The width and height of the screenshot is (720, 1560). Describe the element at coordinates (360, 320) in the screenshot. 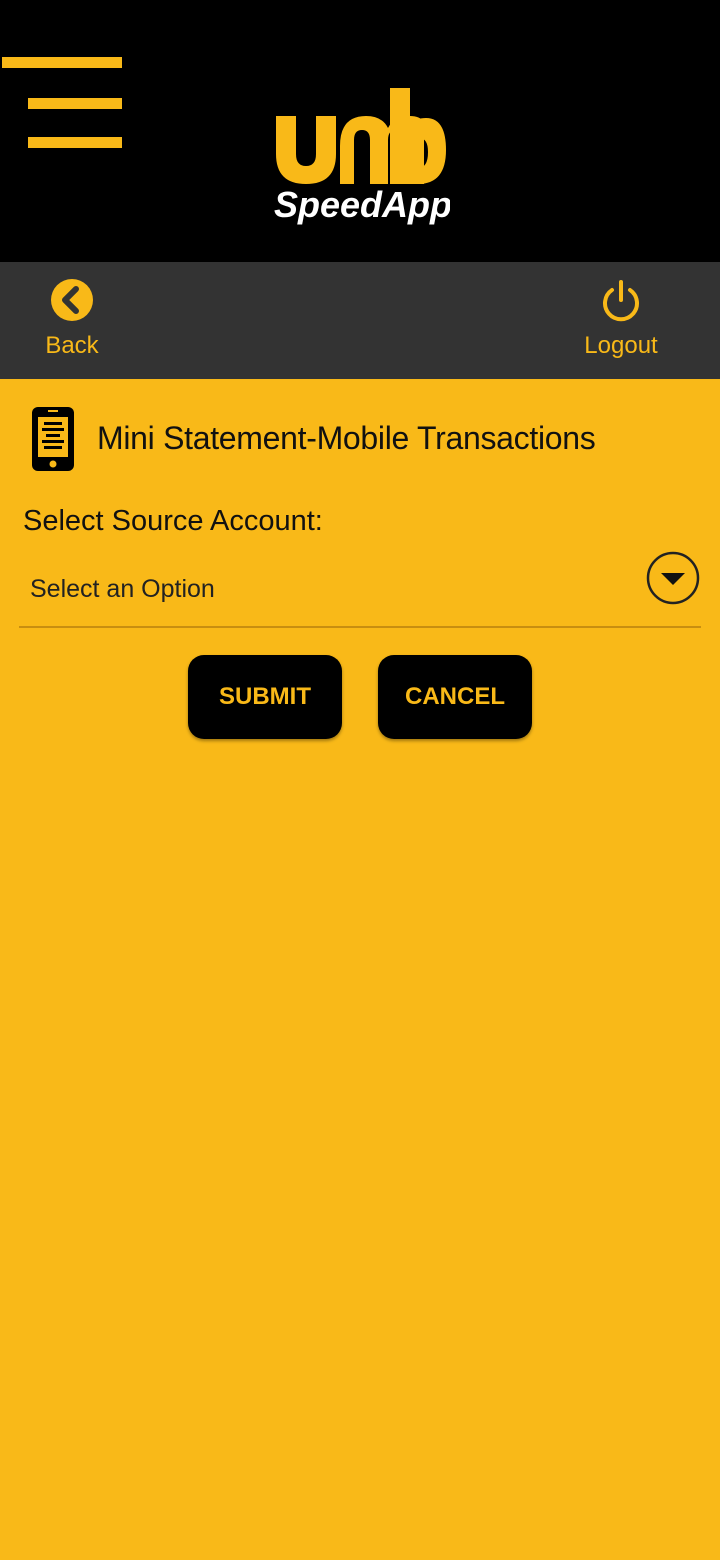

I see `toolbar: Back Logout` at that location.